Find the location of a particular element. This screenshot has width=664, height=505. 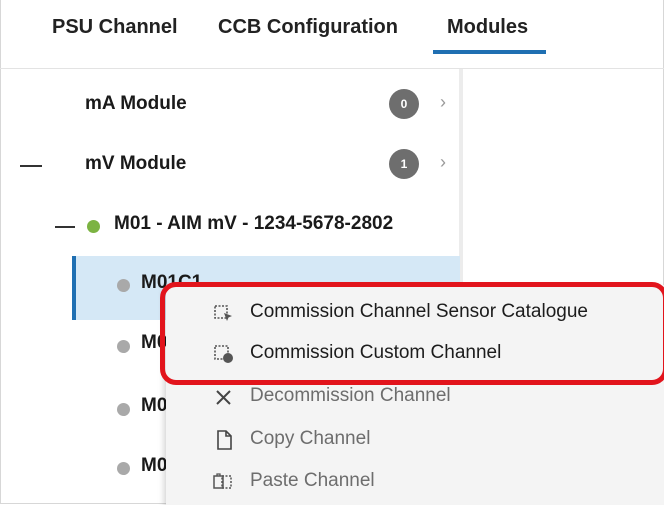

module-label: M01 - AIM mV - 1234-5678-2802 is located at coordinates (254, 223).